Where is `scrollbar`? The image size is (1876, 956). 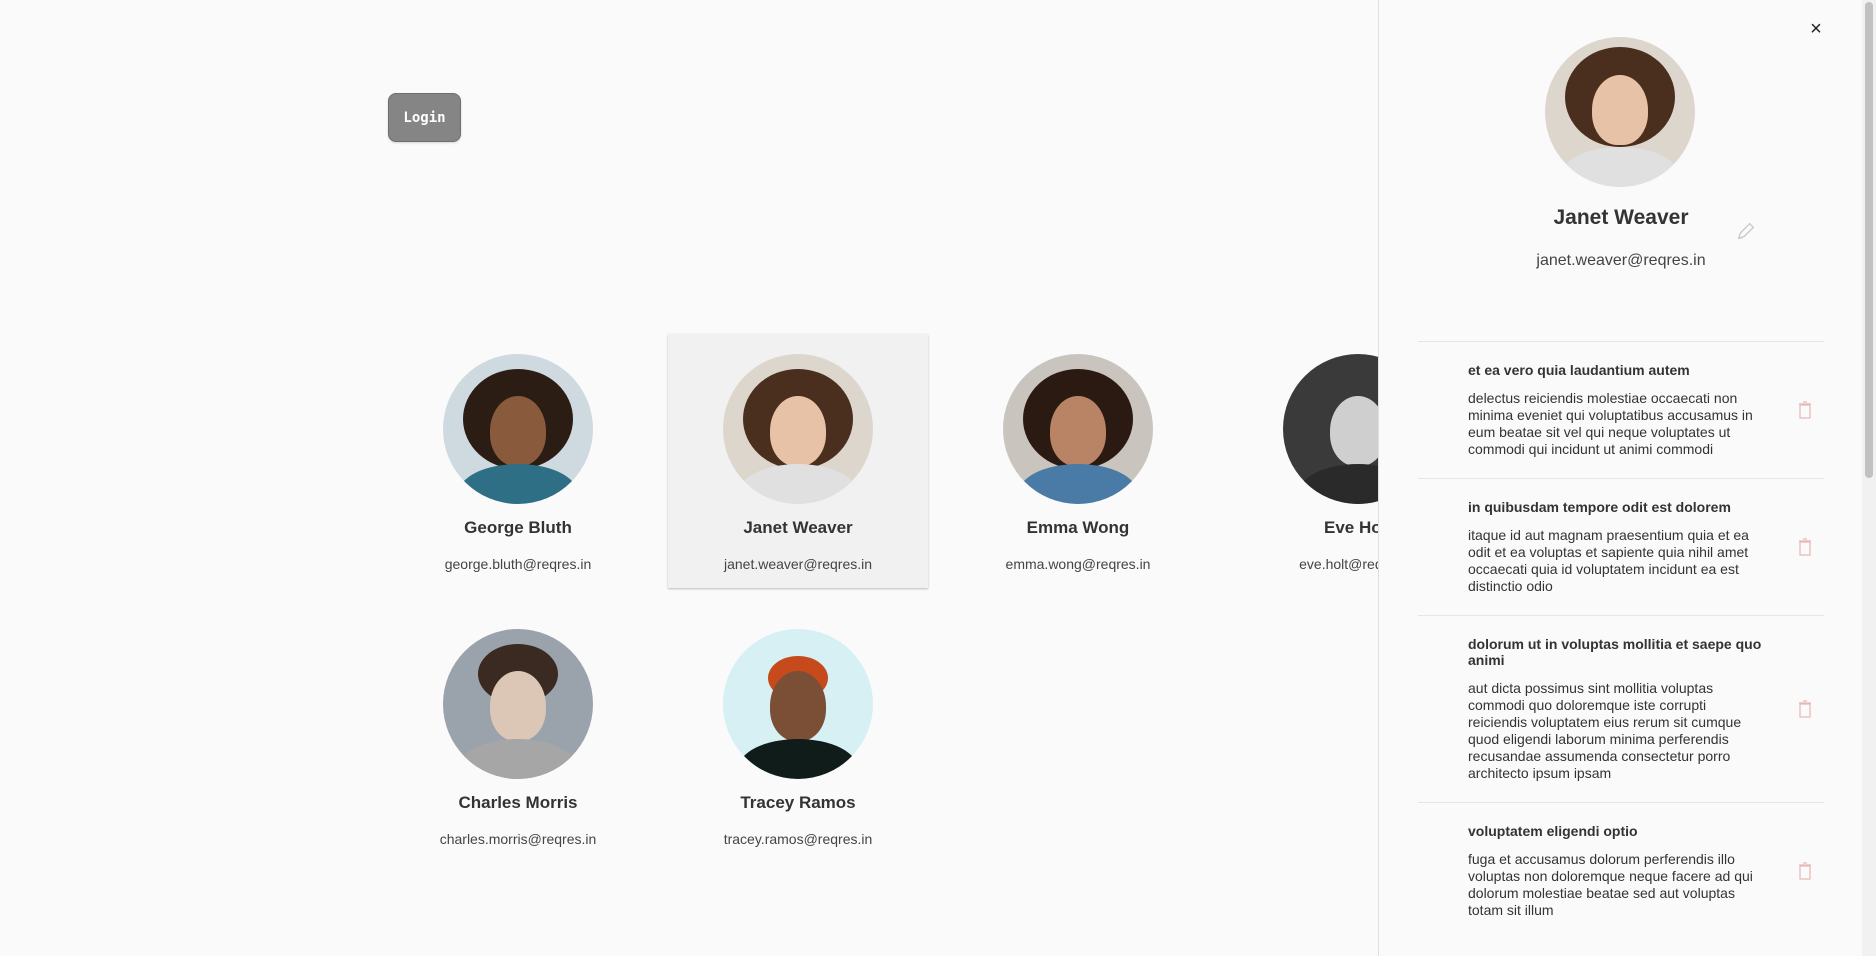 scrollbar is located at coordinates (1869, 478).